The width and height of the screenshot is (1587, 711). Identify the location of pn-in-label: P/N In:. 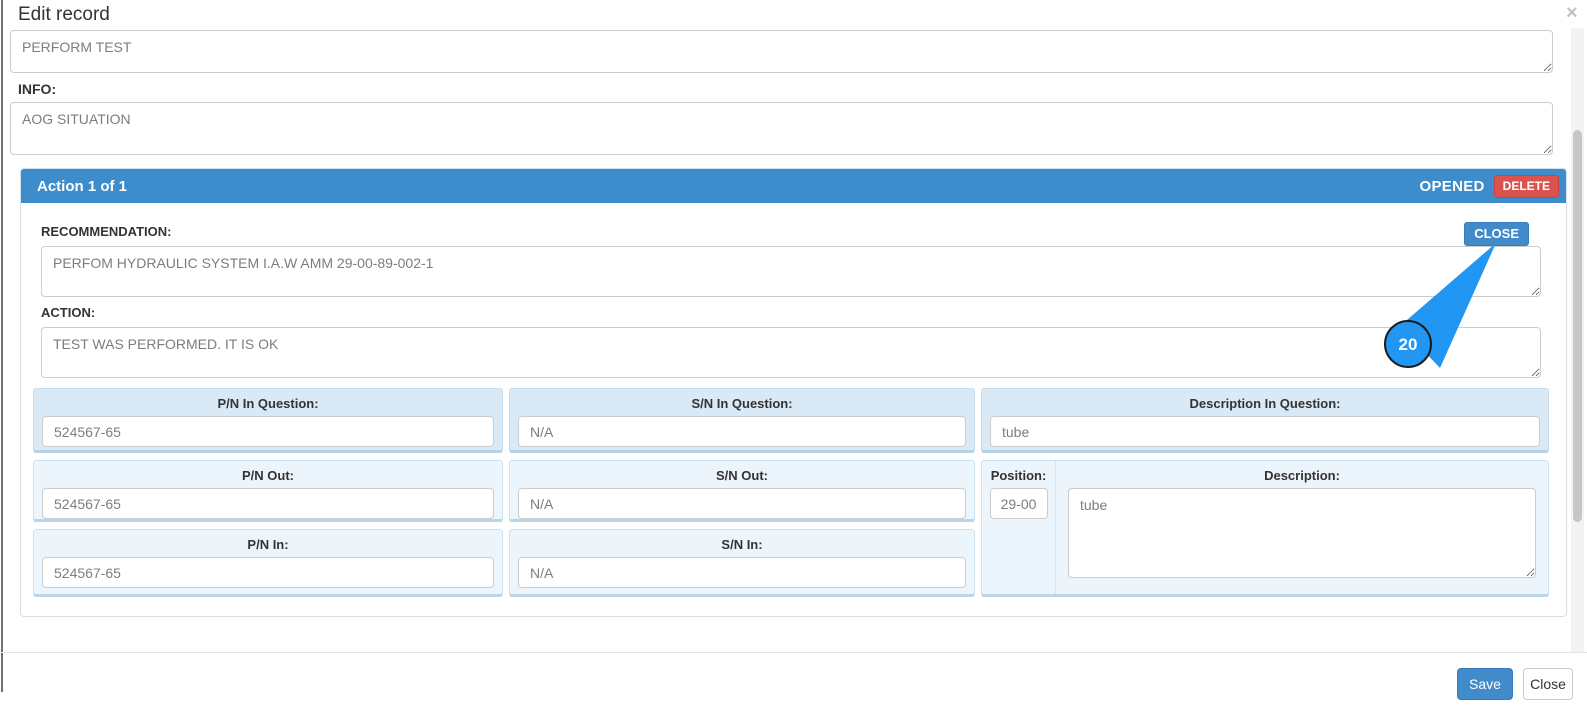
(268, 544).